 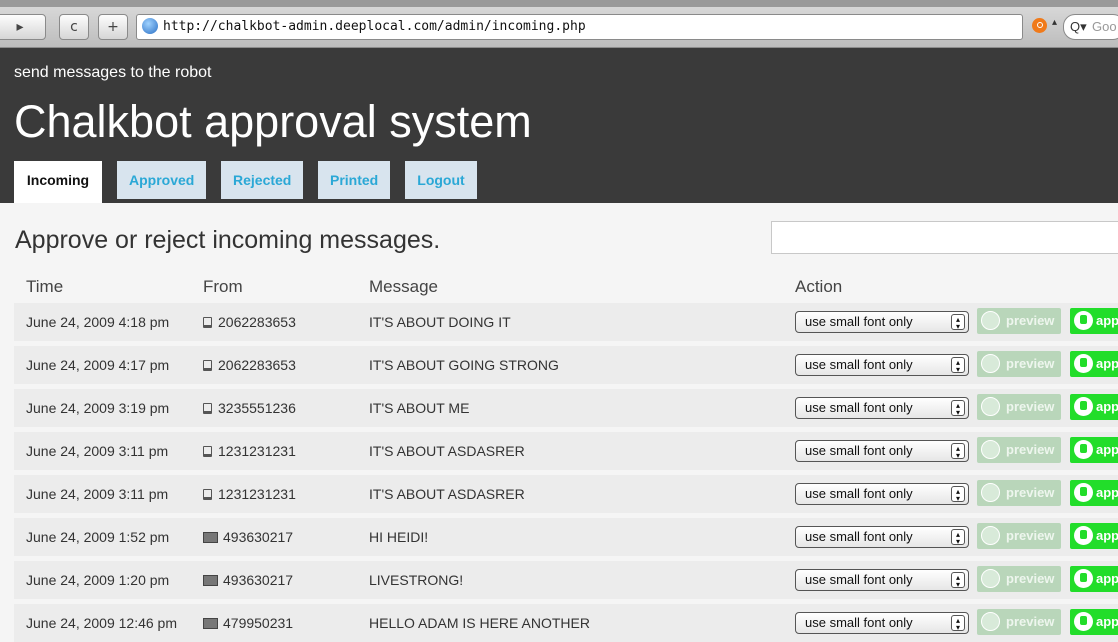 What do you see at coordinates (273, 121) in the screenshot?
I see `site-title: Chalkbot approval system` at bounding box center [273, 121].